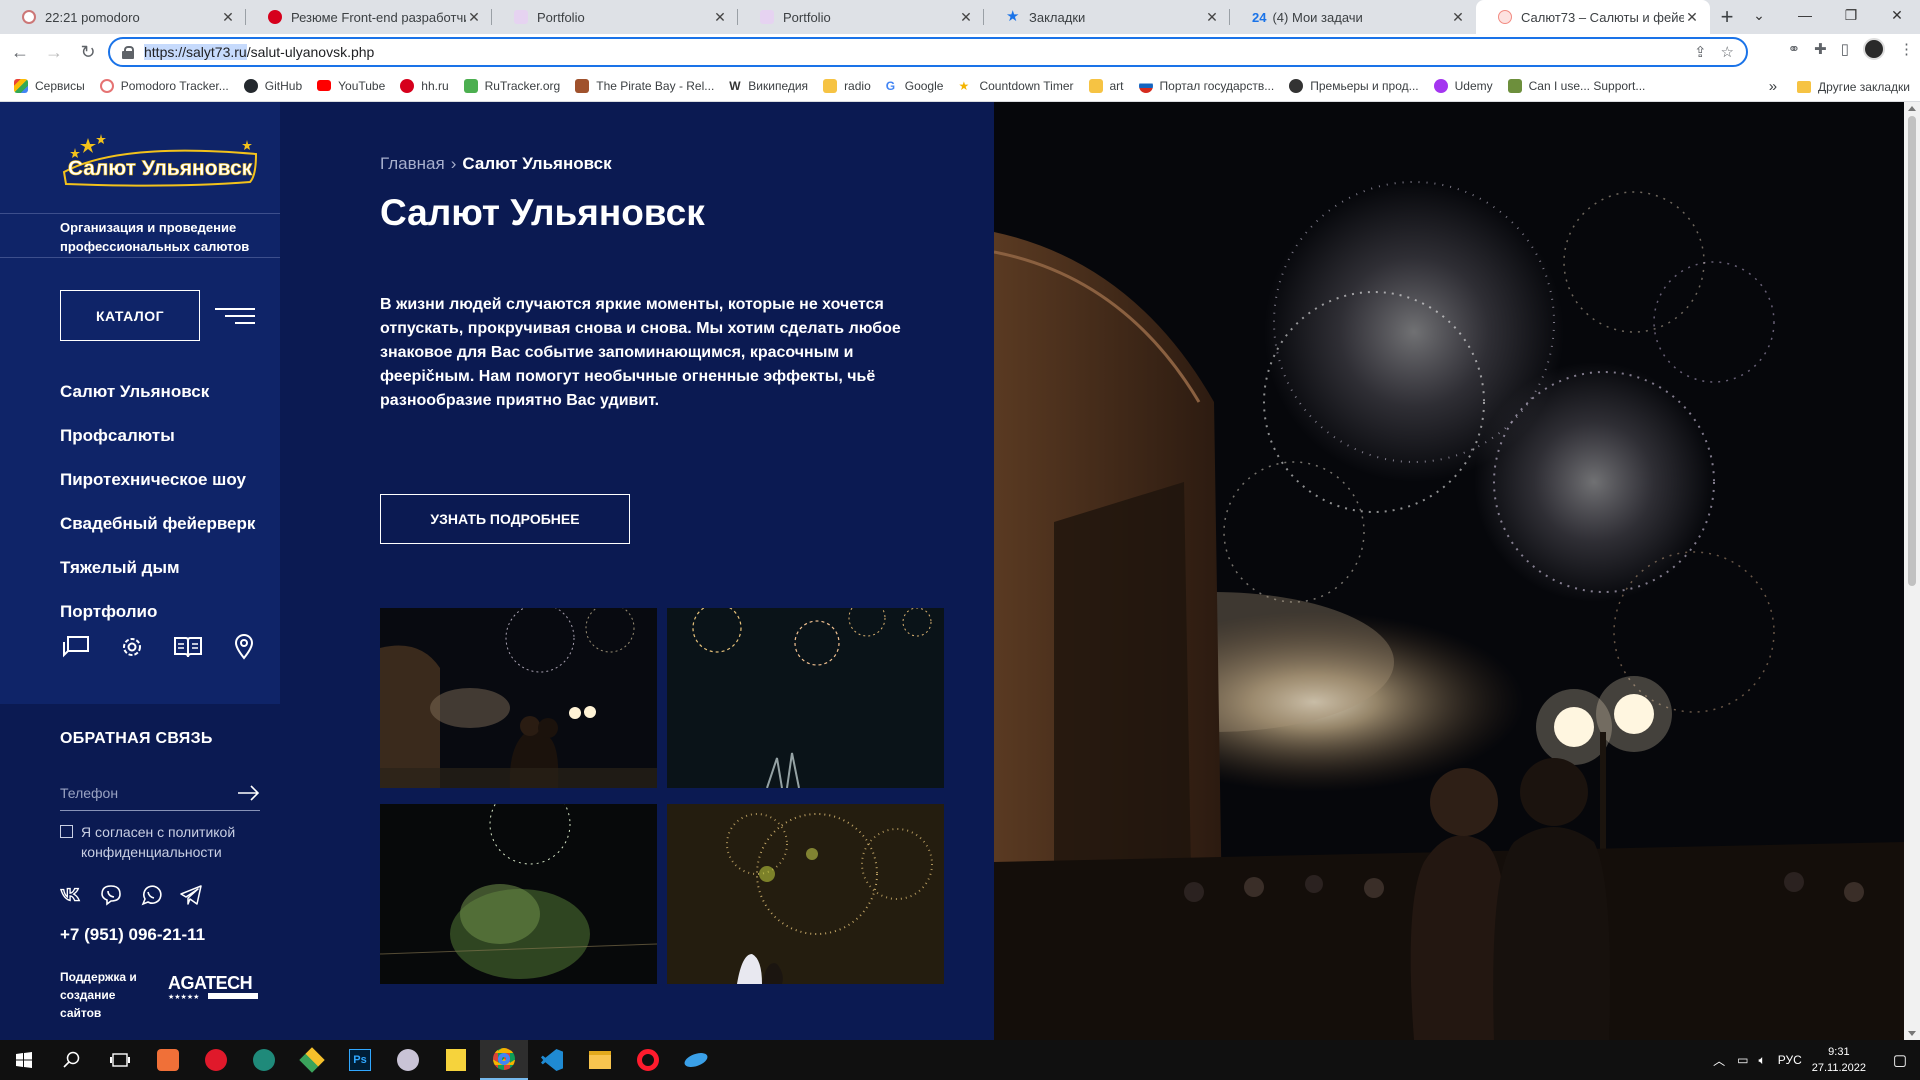 The image size is (1920, 1080). What do you see at coordinates (424, 85) in the screenshot?
I see `bookmark-item: hh.ru` at bounding box center [424, 85].